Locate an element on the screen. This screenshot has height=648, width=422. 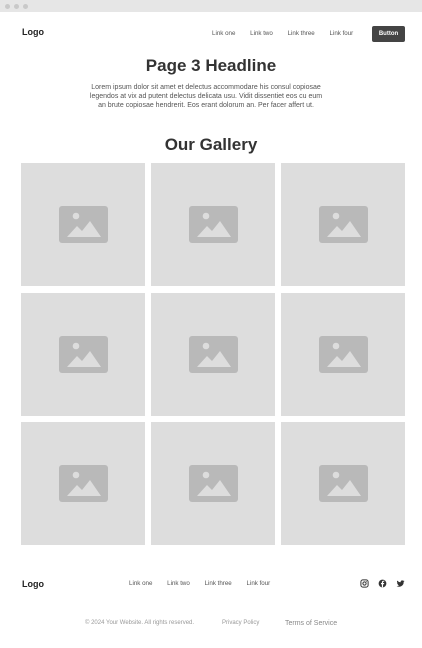
footer-logo: Logo is located at coordinates (33, 584).